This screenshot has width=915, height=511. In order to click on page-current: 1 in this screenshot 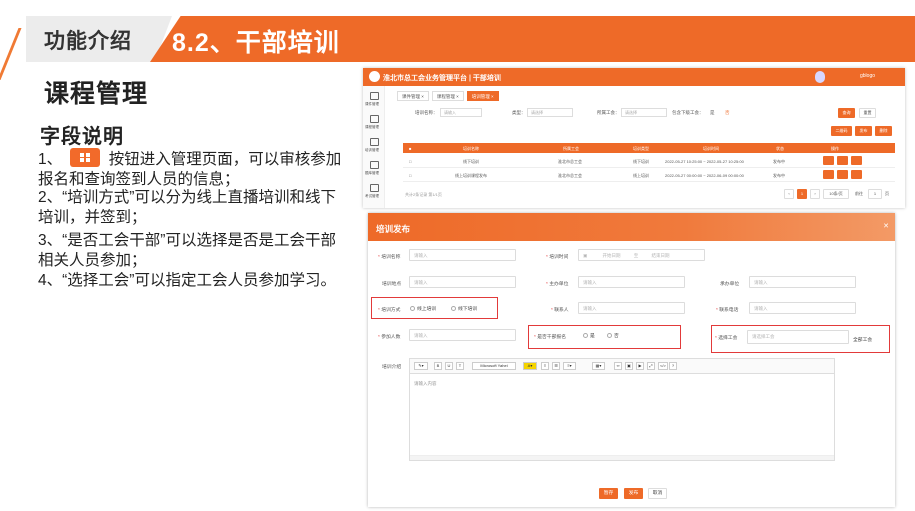, I will do `click(802, 194)`.